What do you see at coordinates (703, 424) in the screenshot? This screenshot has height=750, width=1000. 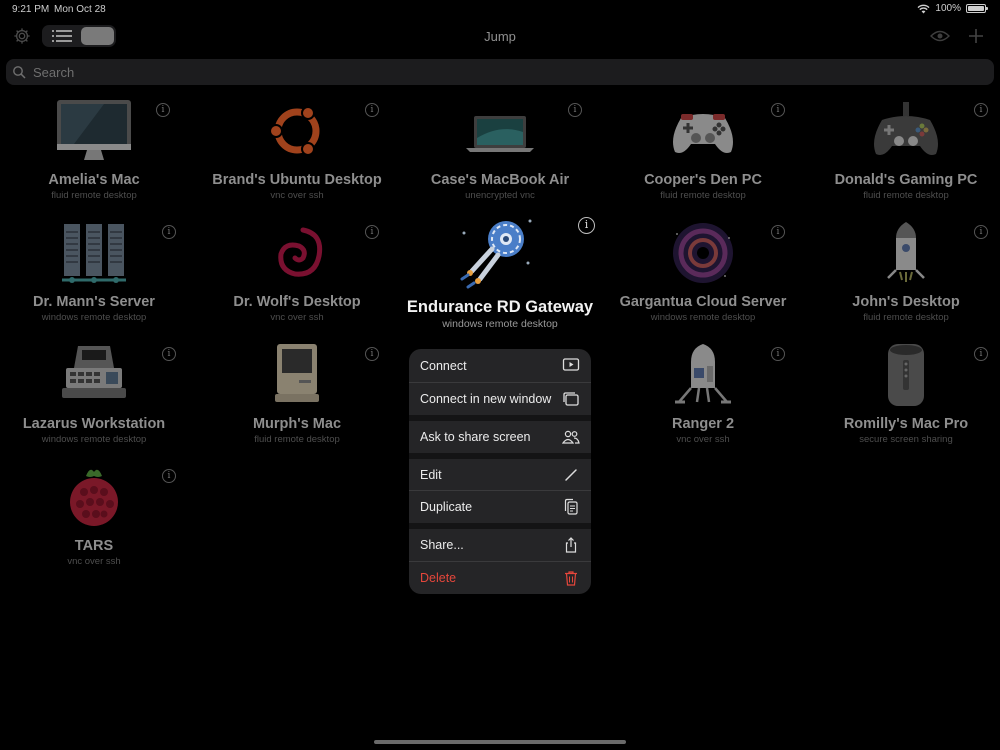 I see `connection-name: Ranger 2` at bounding box center [703, 424].